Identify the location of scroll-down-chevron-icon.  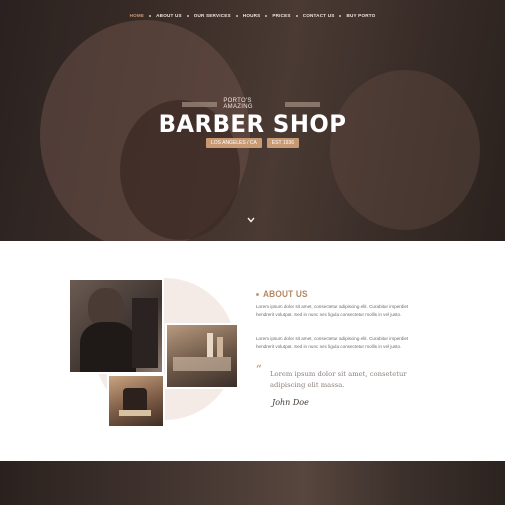
(251, 220).